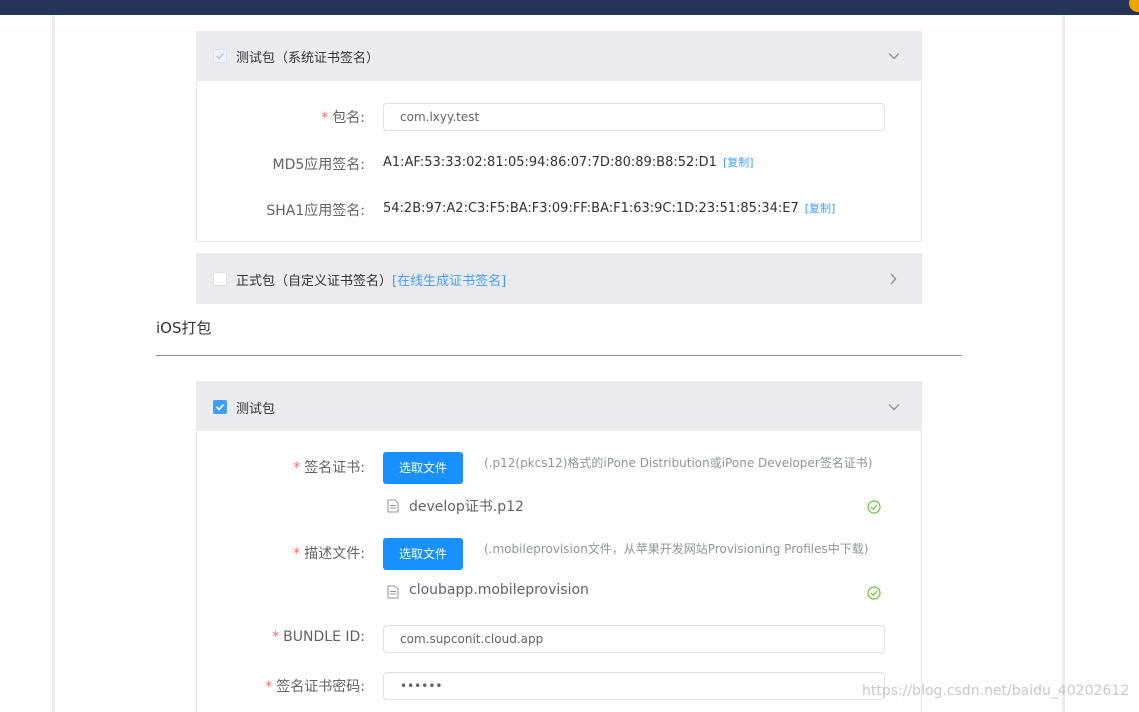  I want to click on ios-test-checkbox, so click(220, 407).